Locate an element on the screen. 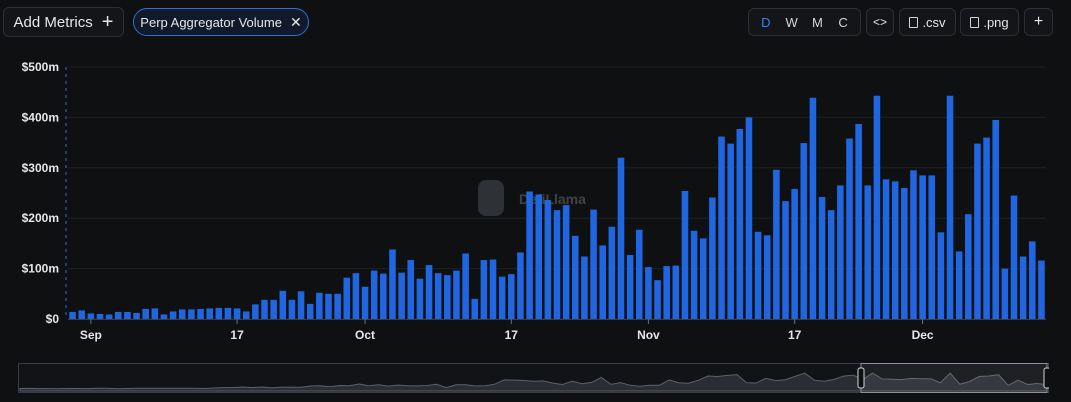  range-navigator is located at coordinates (533, 378).